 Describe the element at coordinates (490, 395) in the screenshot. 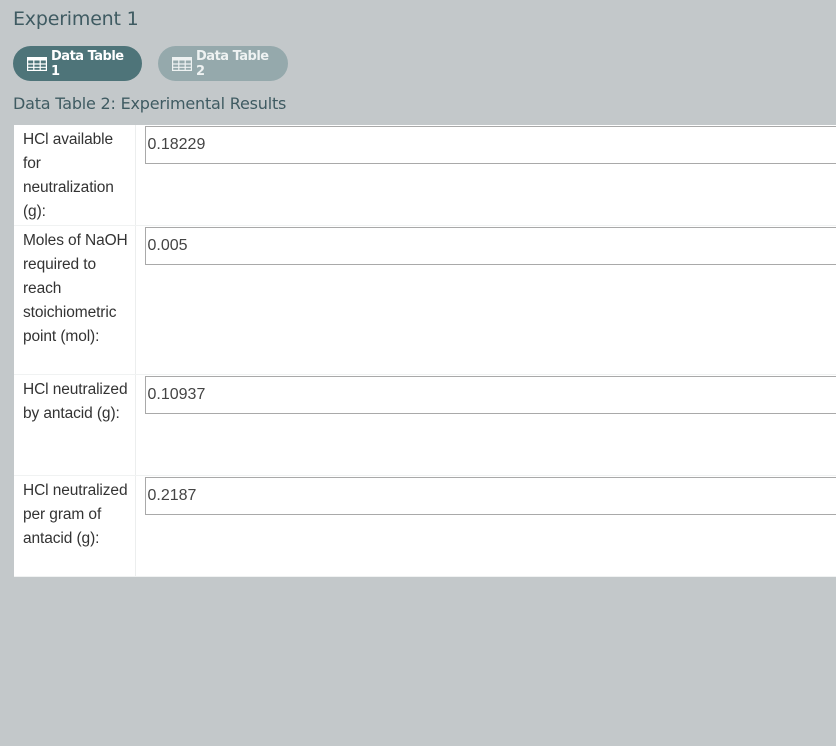

I see `hcl-neutralized-input` at that location.